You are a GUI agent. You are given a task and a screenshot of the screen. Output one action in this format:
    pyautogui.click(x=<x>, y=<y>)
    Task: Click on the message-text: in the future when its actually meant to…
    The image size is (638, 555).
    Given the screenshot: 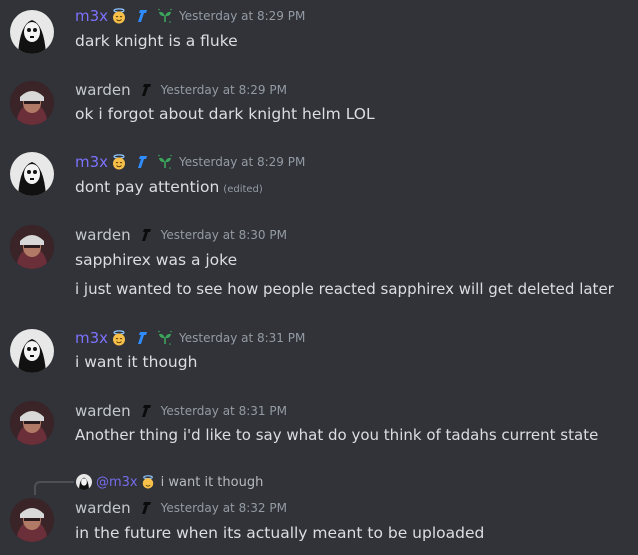 What is the action you would take?
    pyautogui.click(x=280, y=533)
    